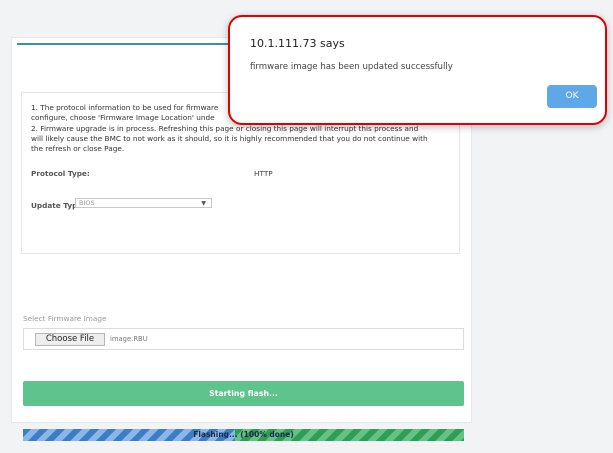 The height and width of the screenshot is (453, 613). I want to click on choose-file-button: Choose File, so click(70, 339).